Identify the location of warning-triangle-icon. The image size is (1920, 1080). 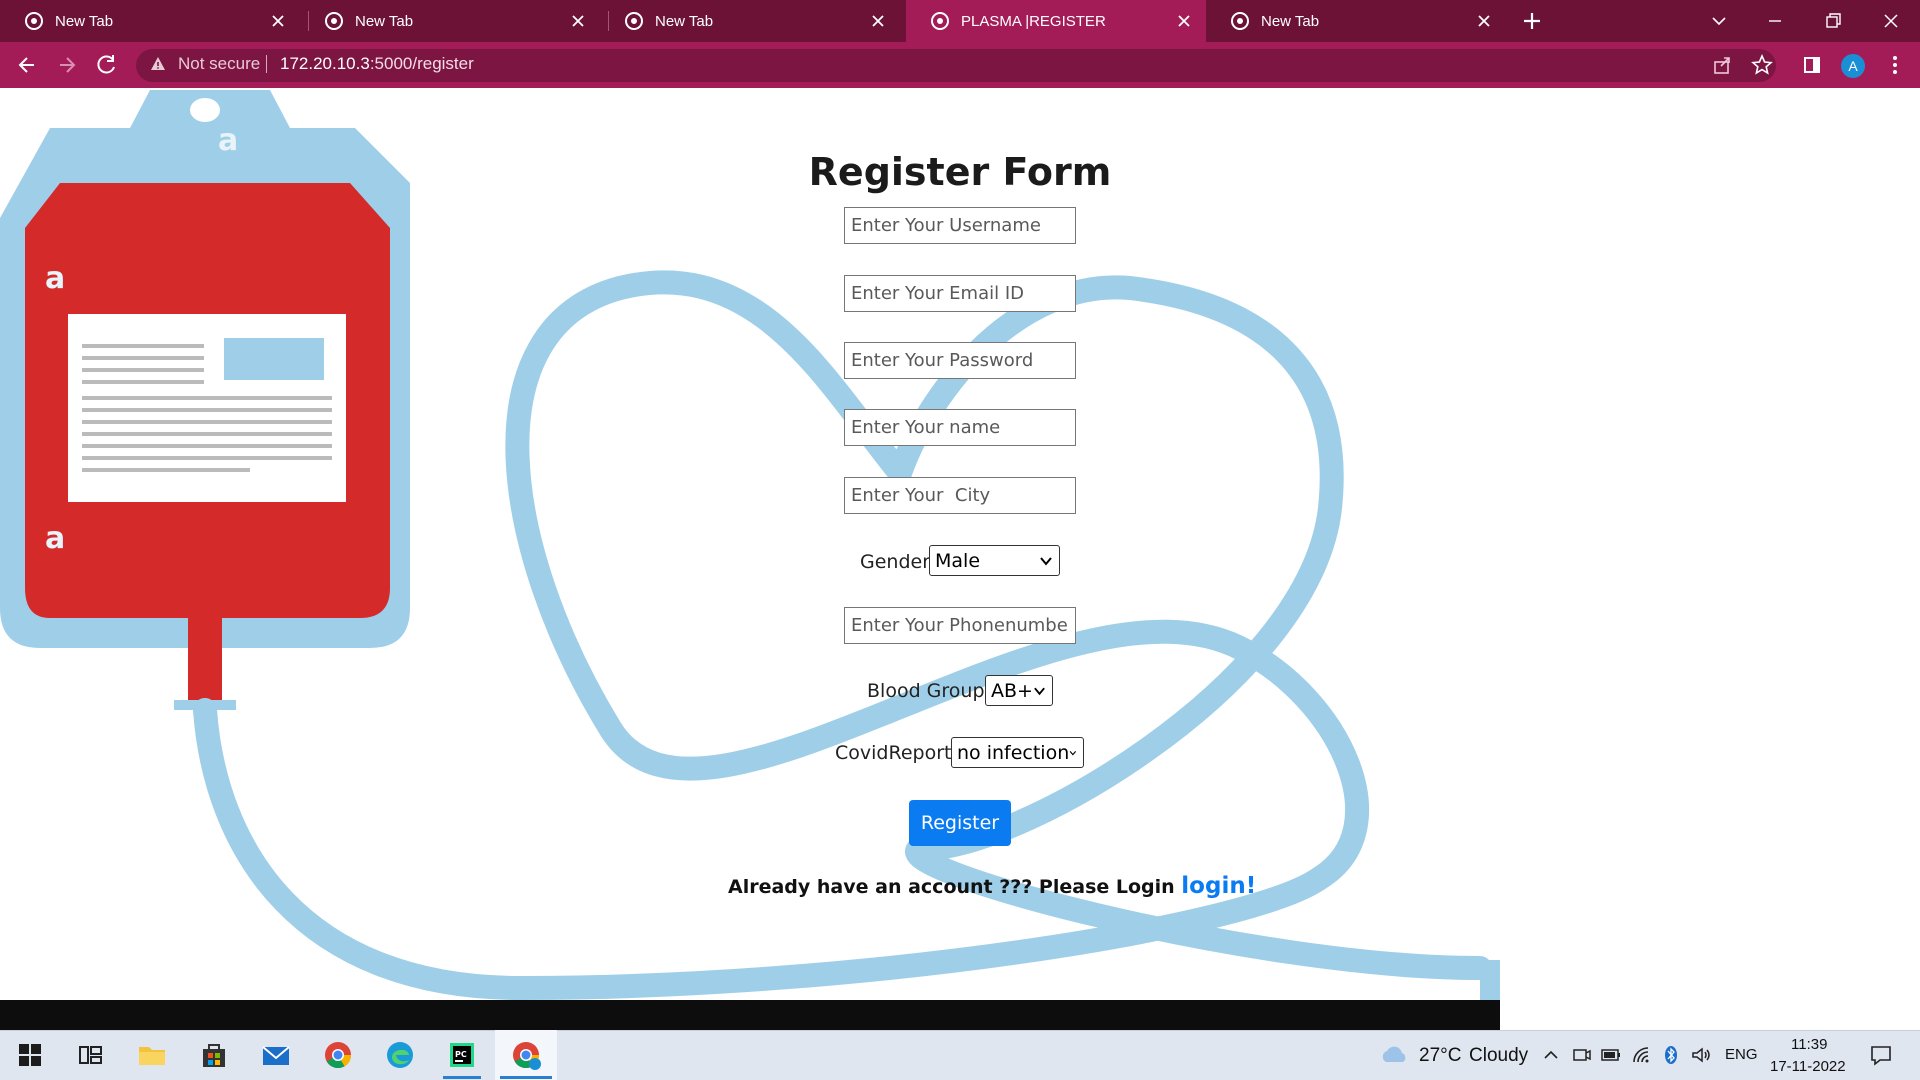
(158, 64).